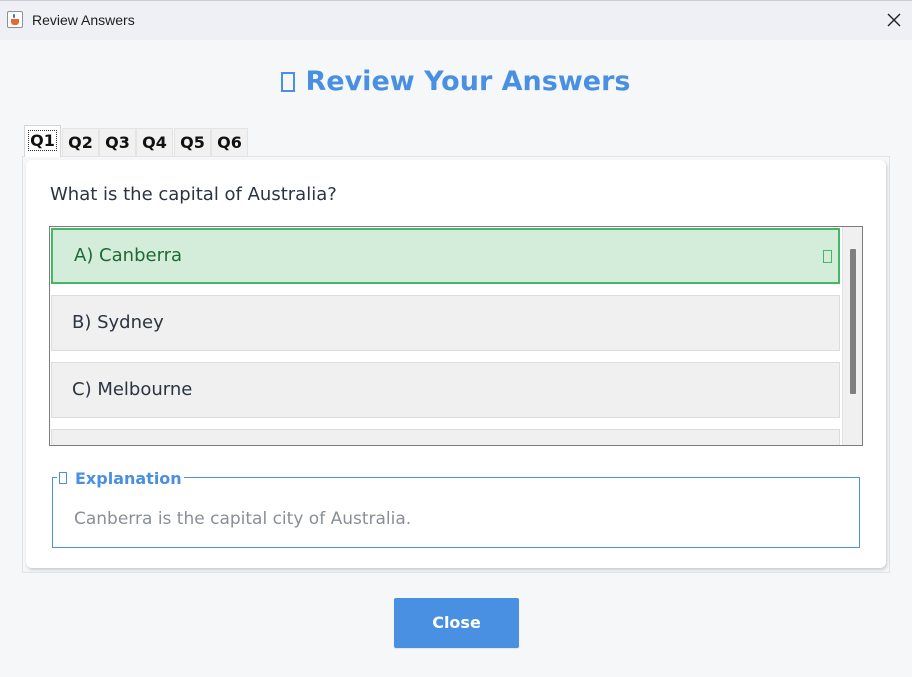 This screenshot has width=912, height=677. I want to click on tab-label: Q2, so click(80, 142).